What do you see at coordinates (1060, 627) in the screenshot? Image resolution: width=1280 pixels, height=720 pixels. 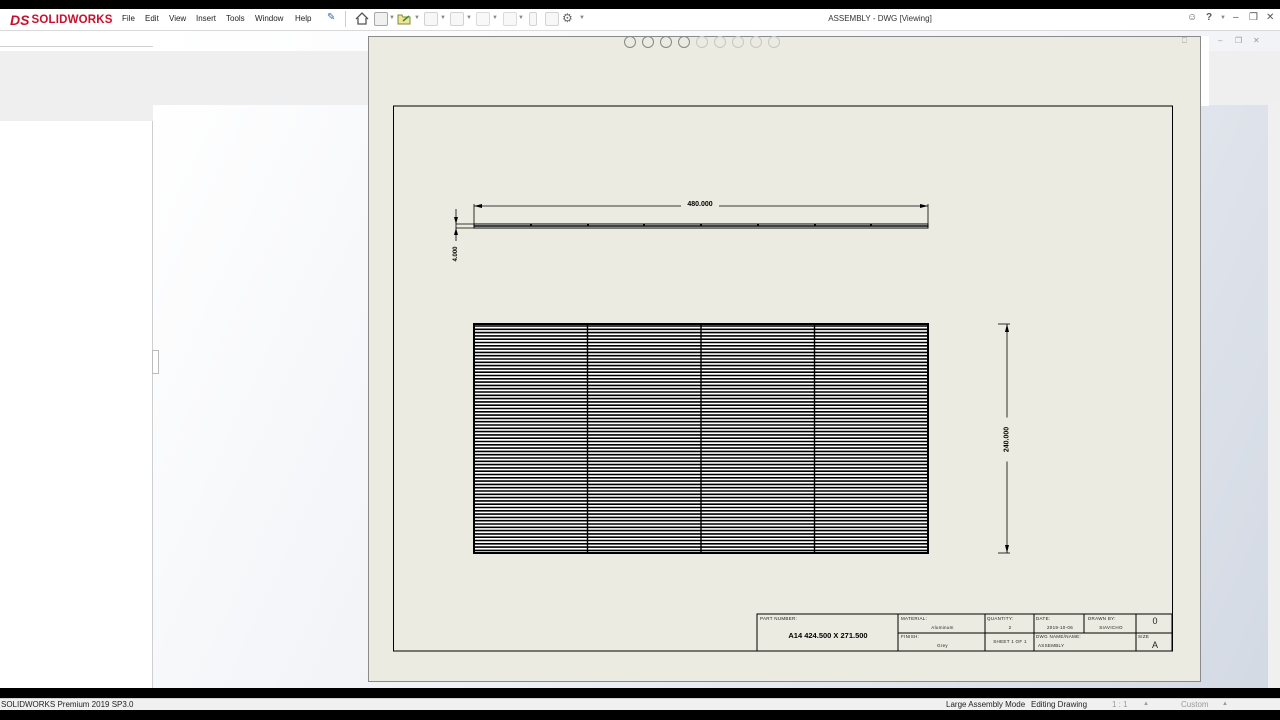 I see `date-value: 2019-10-06` at bounding box center [1060, 627].